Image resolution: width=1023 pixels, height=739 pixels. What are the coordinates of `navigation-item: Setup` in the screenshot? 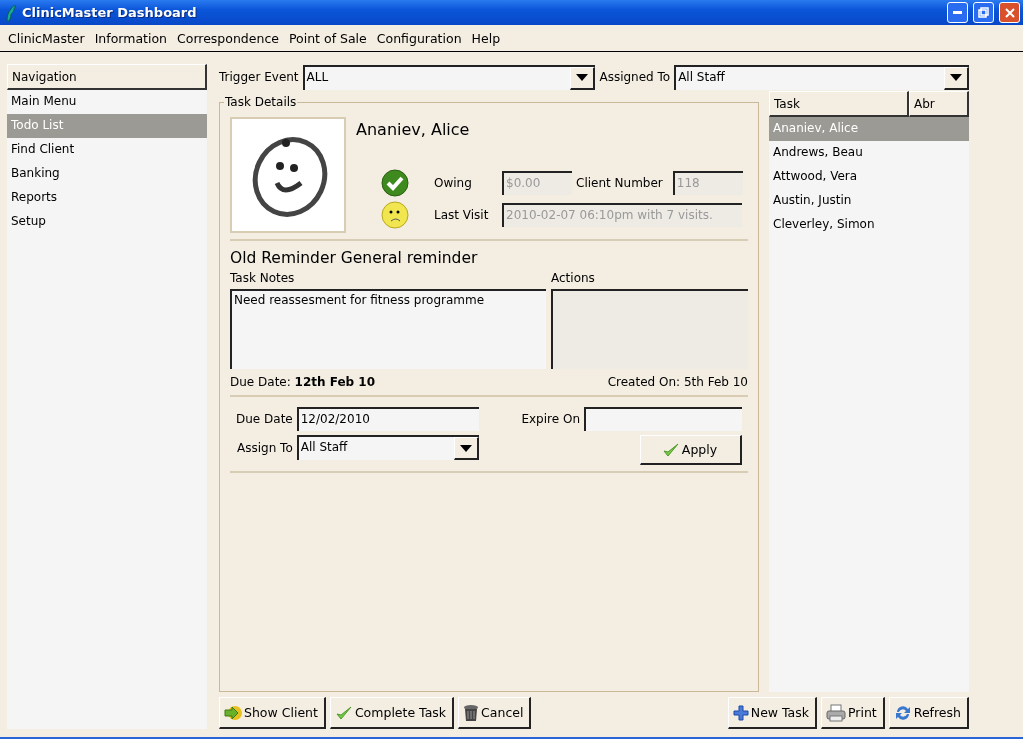 It's located at (107, 222).